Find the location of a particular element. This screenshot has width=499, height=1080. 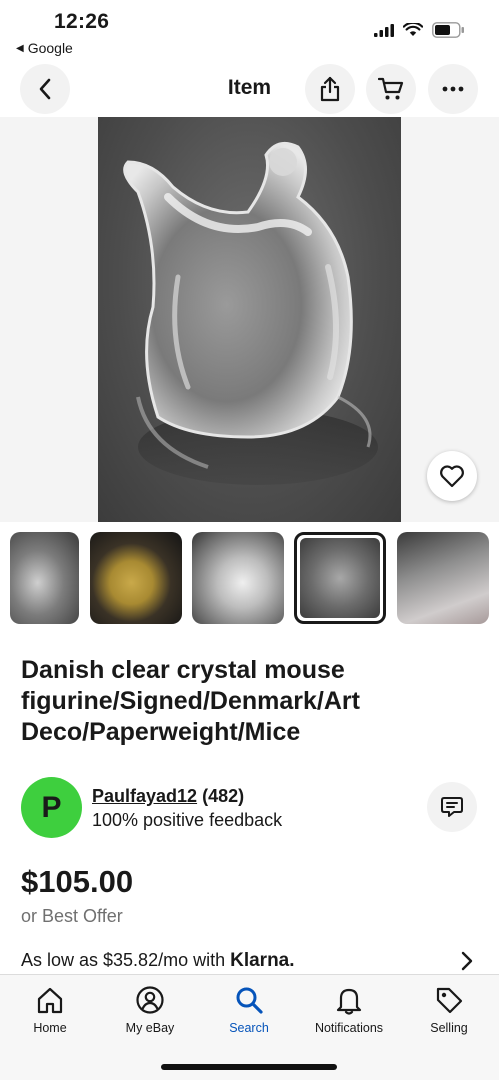

share-icon is located at coordinates (330, 89).